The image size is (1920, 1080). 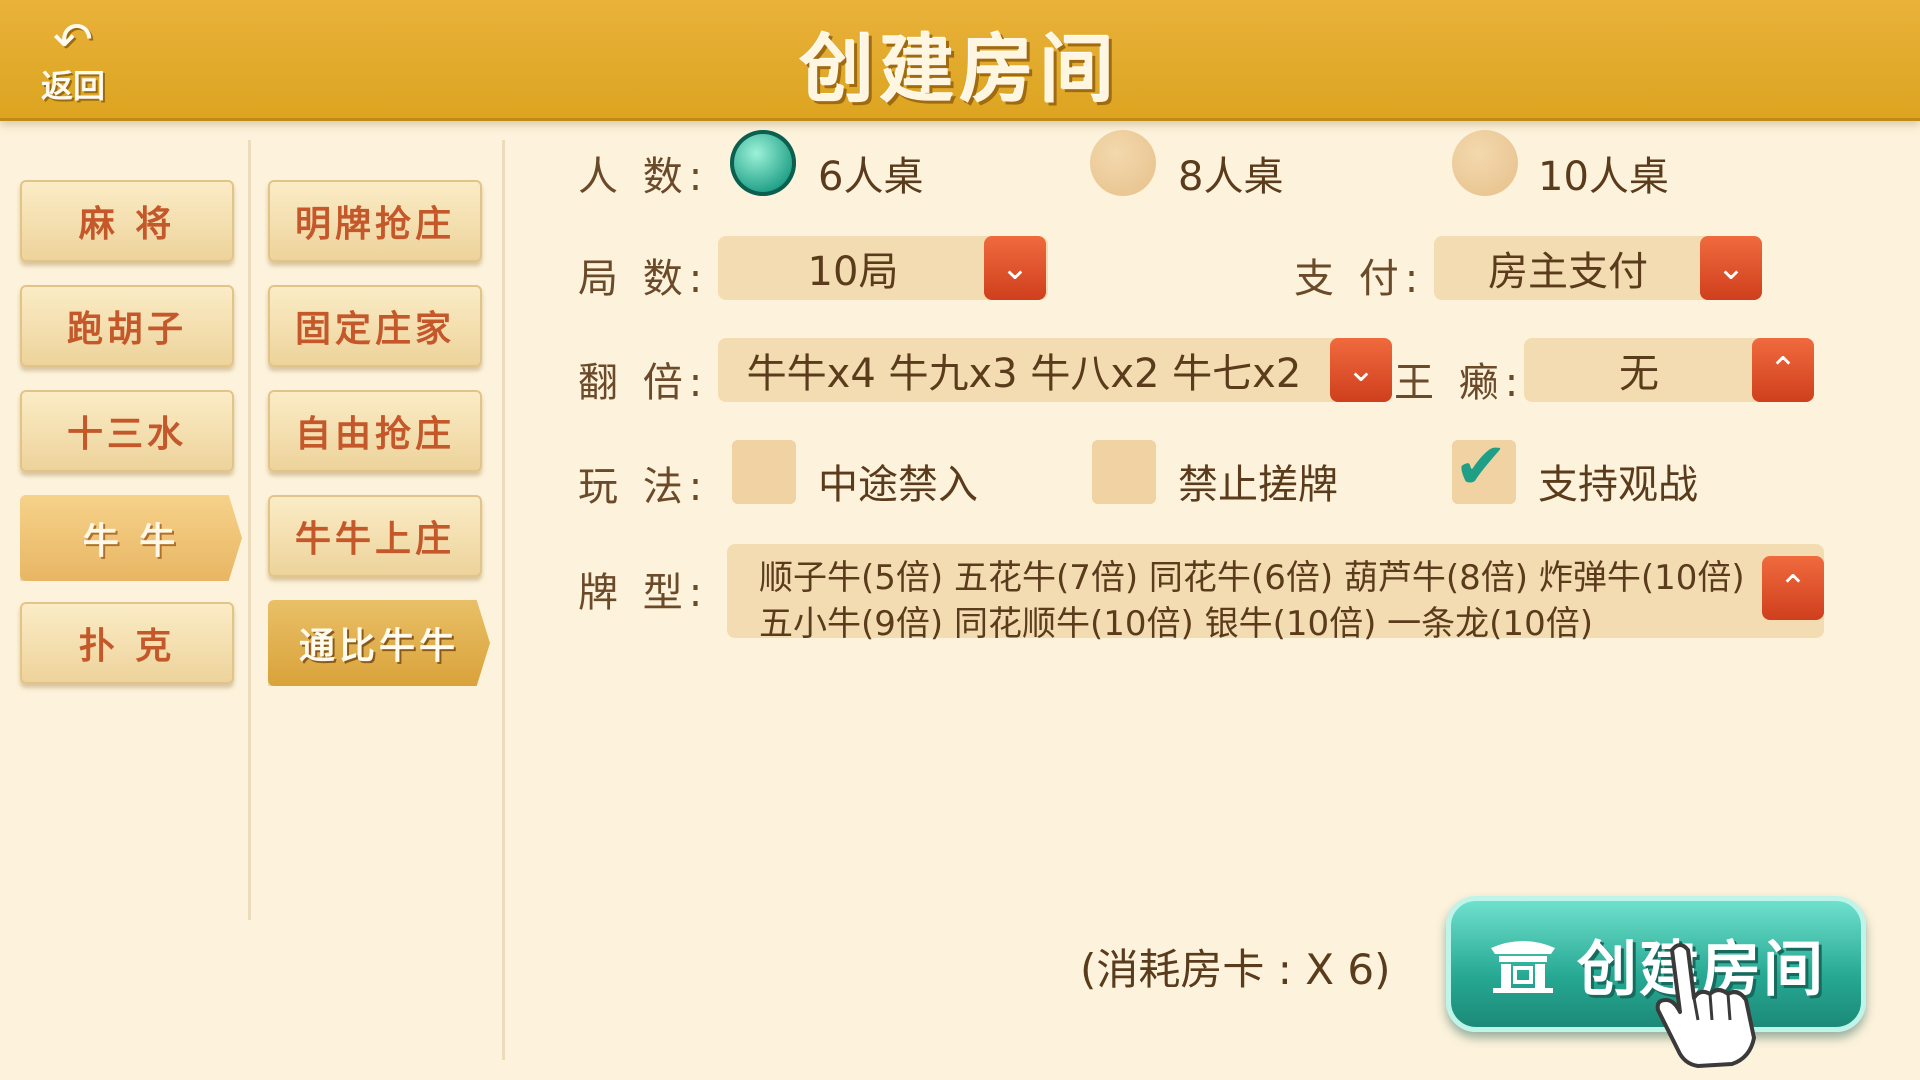 What do you see at coordinates (1231, 177) in the screenshot?
I see `players-8-text: 8人桌` at bounding box center [1231, 177].